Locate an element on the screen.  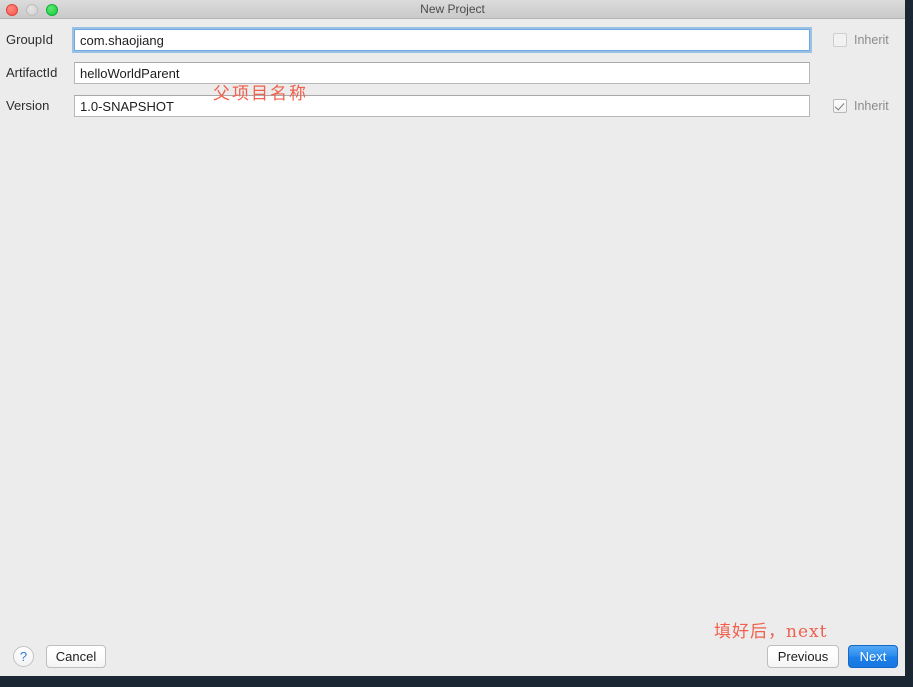
version-input is located at coordinates (442, 106).